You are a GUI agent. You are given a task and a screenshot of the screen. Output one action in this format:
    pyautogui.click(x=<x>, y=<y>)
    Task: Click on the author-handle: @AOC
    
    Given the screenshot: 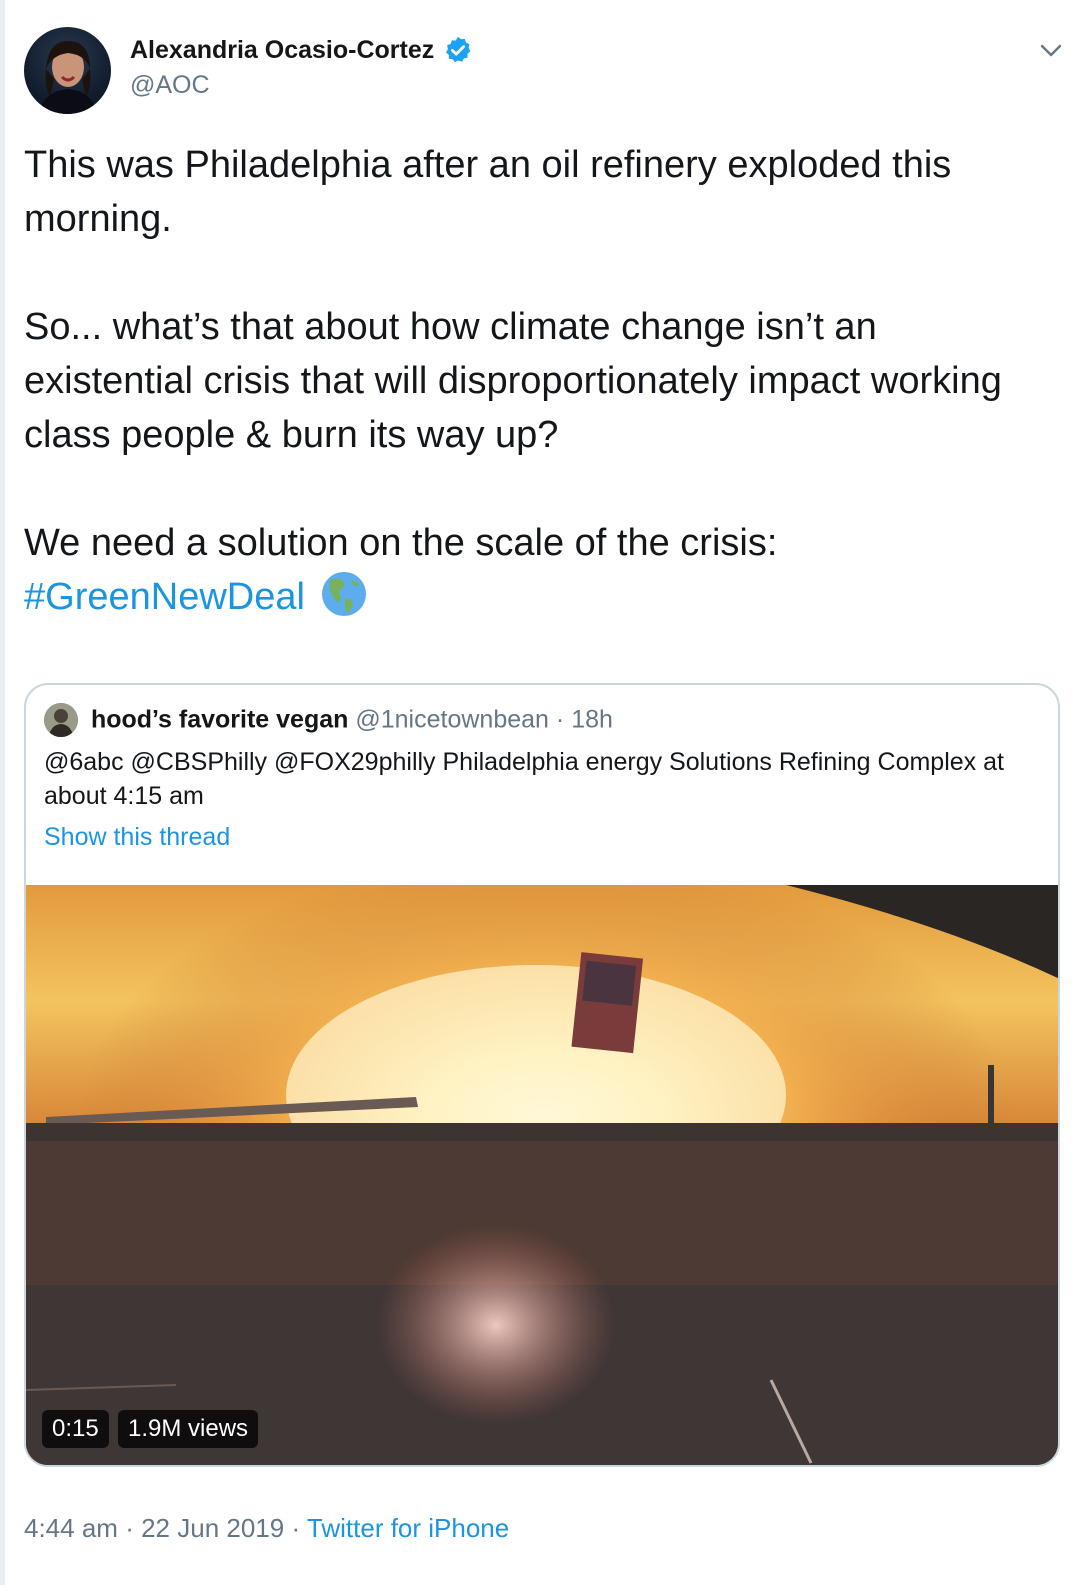 What is the action you would take?
    pyautogui.click(x=301, y=85)
    